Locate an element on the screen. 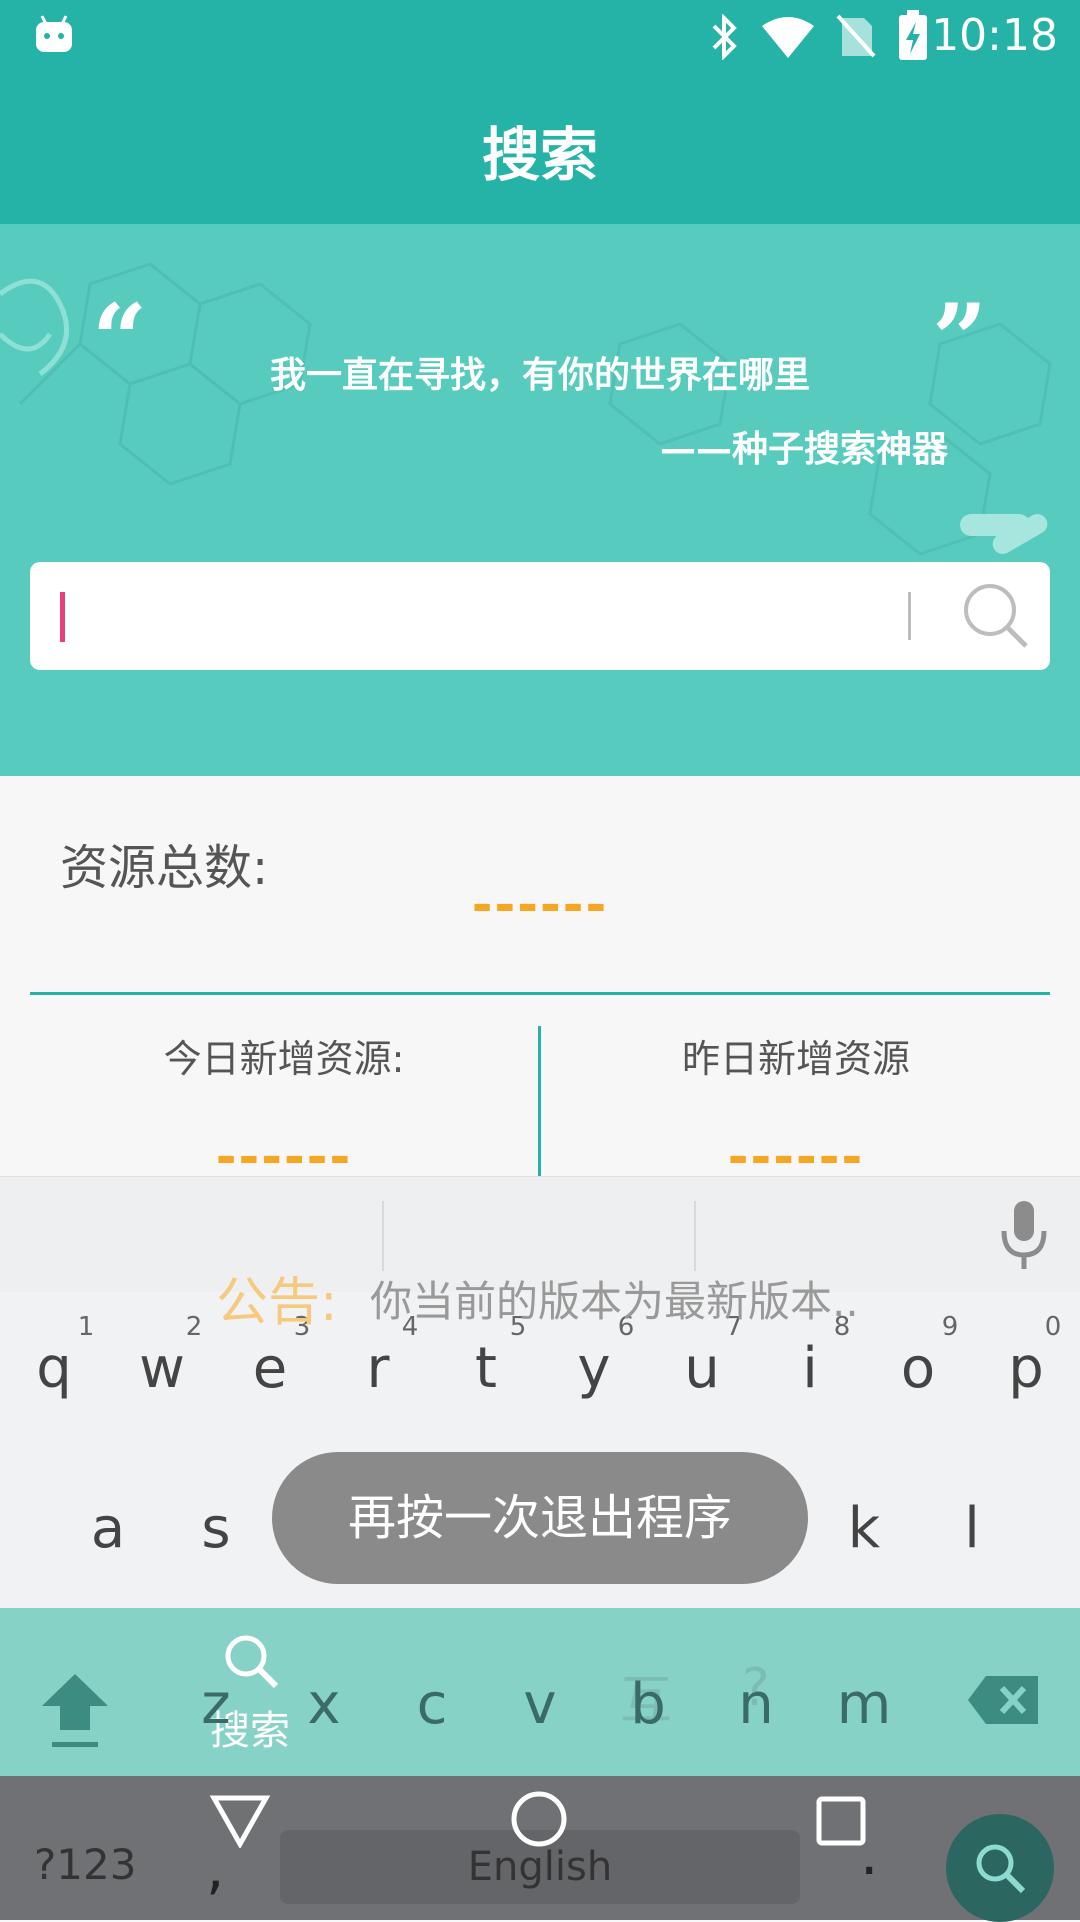 Image resolution: width=1080 pixels, height=1922 pixels. molecule-background-icon is located at coordinates (526, 409).